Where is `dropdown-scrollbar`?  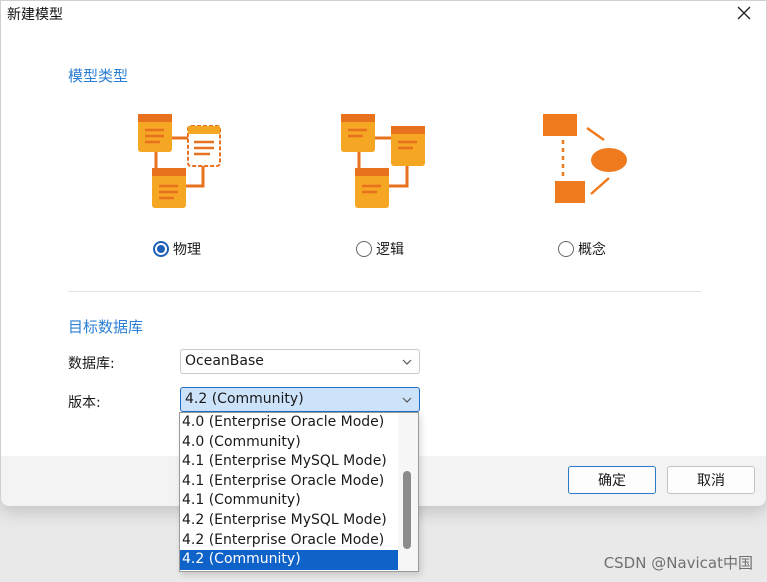 dropdown-scrollbar is located at coordinates (408, 492).